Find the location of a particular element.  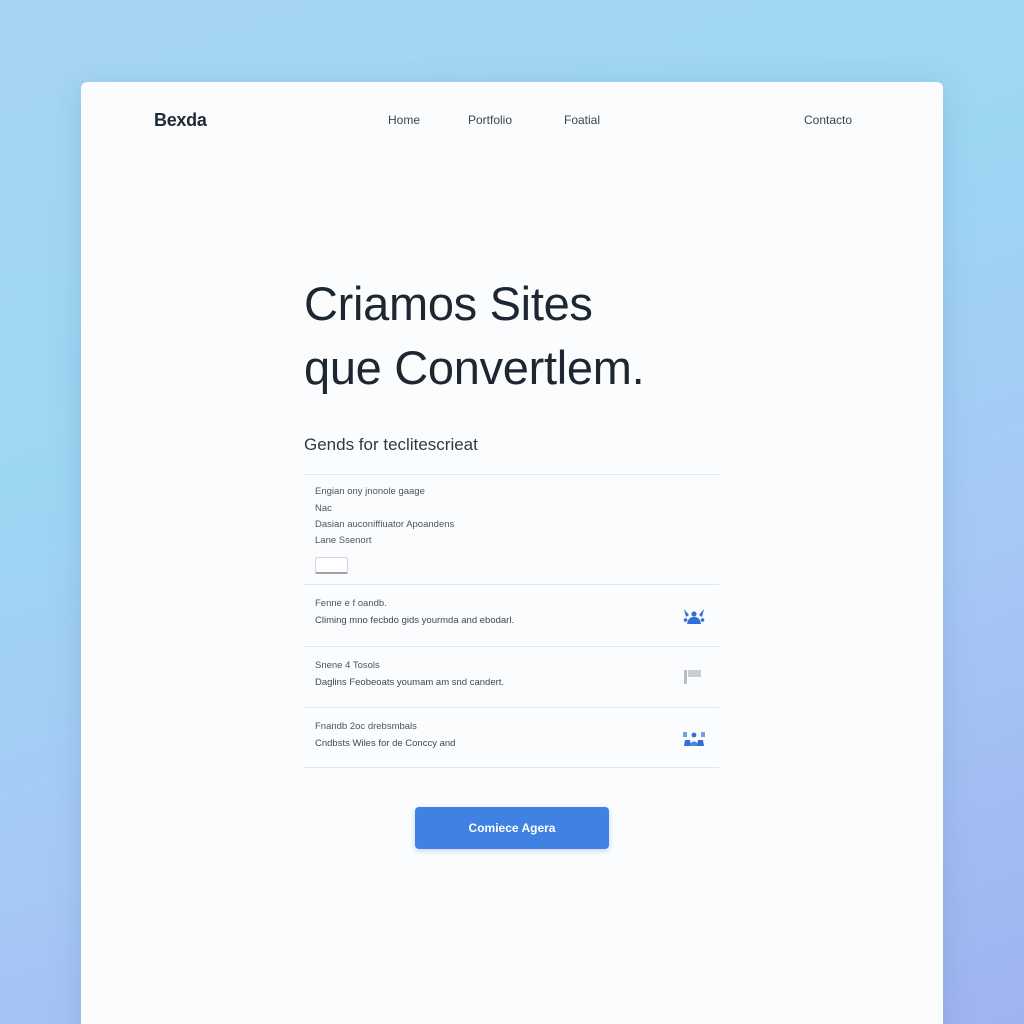

people-icon is located at coordinates (694, 616).